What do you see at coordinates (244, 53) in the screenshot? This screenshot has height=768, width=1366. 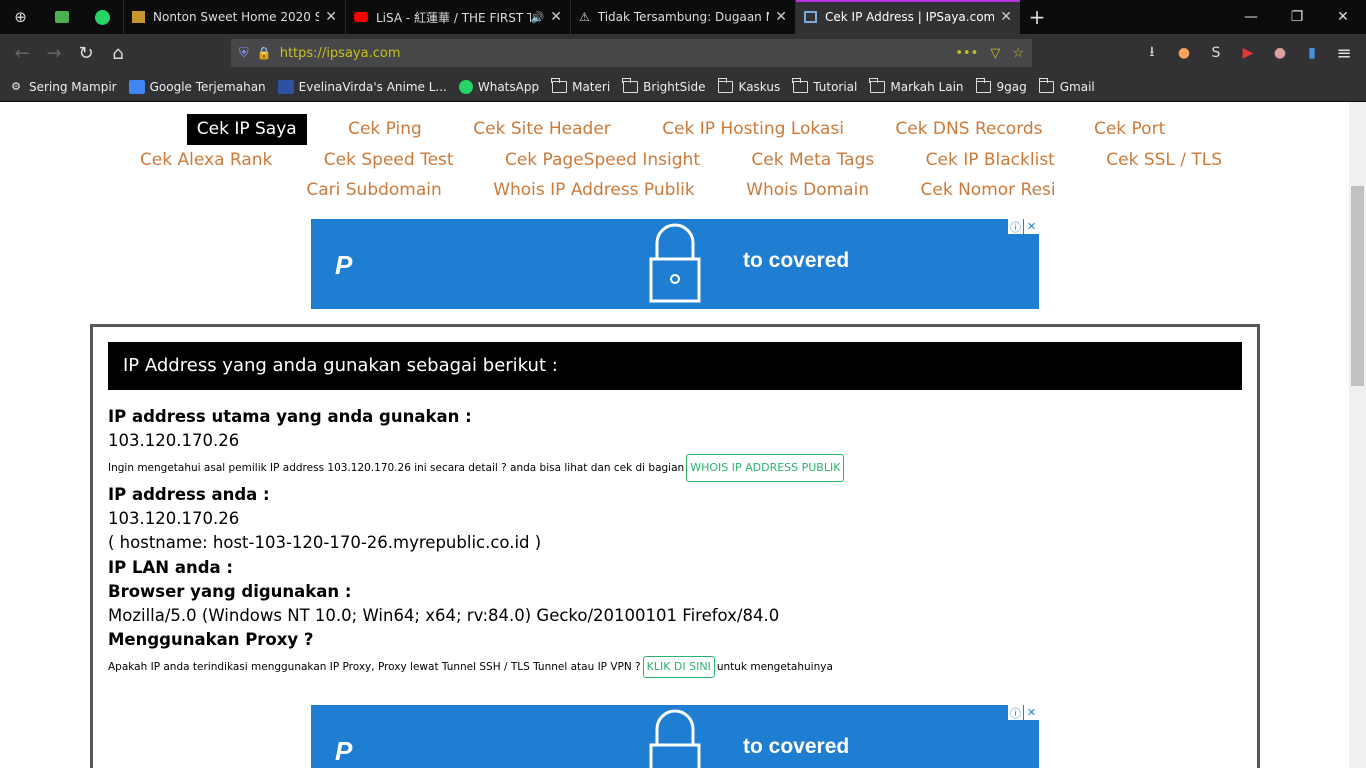 I see `shield-icon: ⛨` at bounding box center [244, 53].